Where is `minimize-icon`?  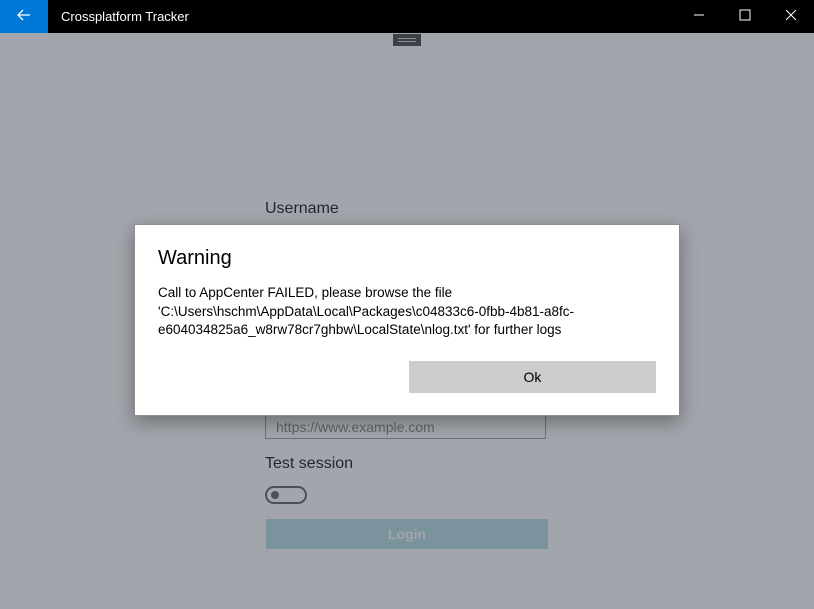
minimize-icon is located at coordinates (699, 17).